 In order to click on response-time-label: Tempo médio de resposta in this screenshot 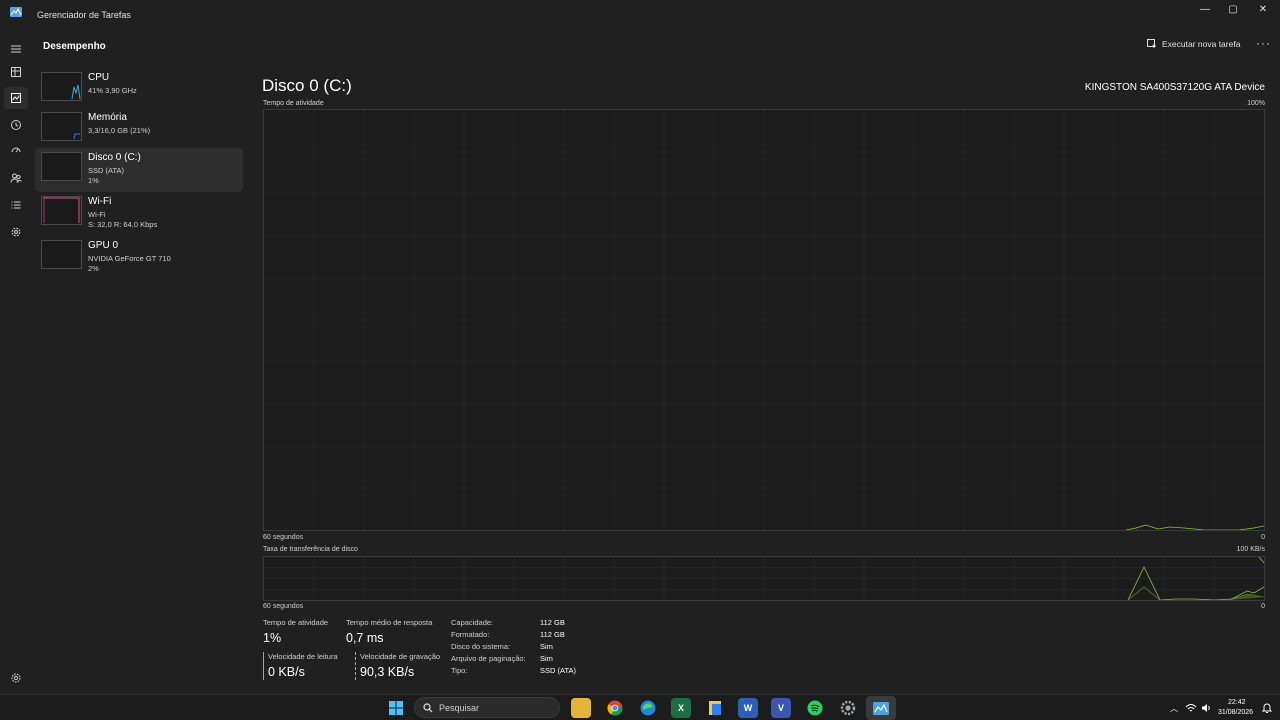, I will do `click(389, 622)`.